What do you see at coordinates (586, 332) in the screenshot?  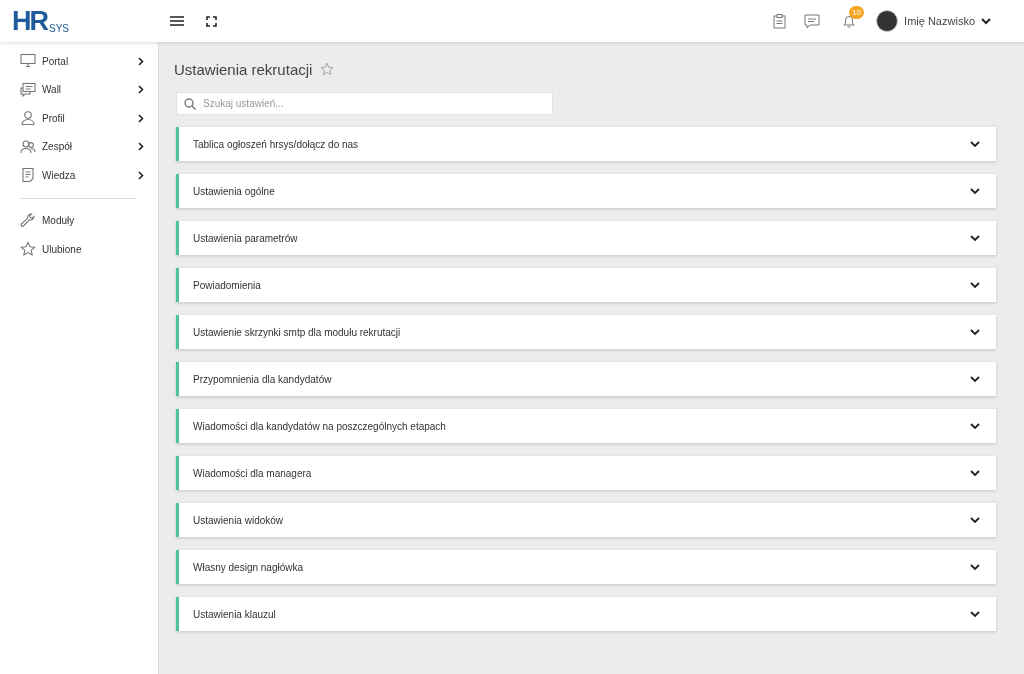 I see `accordion-header: Ustawienie skrzynki smtp dla modułu rekrutacji` at bounding box center [586, 332].